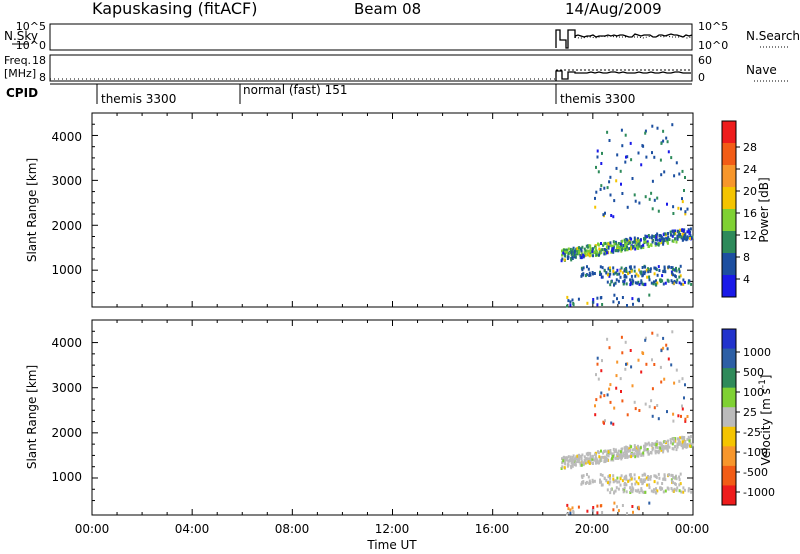  Describe the element at coordinates (31, 45) in the screenshot. I see `nsky-tick-bottom: 10^0` at that location.